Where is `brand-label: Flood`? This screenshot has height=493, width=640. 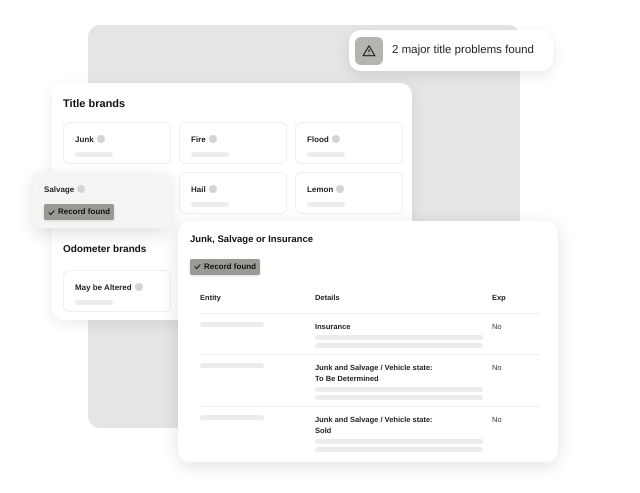 brand-label: Flood is located at coordinates (349, 140).